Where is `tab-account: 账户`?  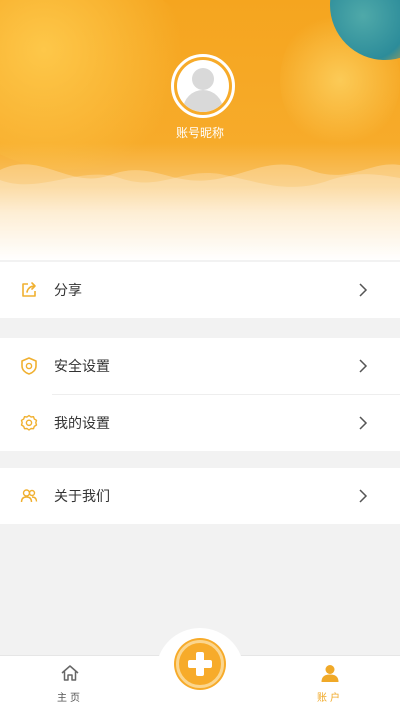 tab-account: 账户 is located at coordinates (330, 684).